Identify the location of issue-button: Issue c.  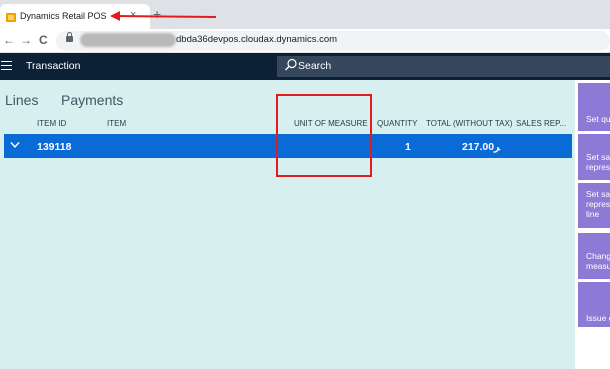
(594, 304).